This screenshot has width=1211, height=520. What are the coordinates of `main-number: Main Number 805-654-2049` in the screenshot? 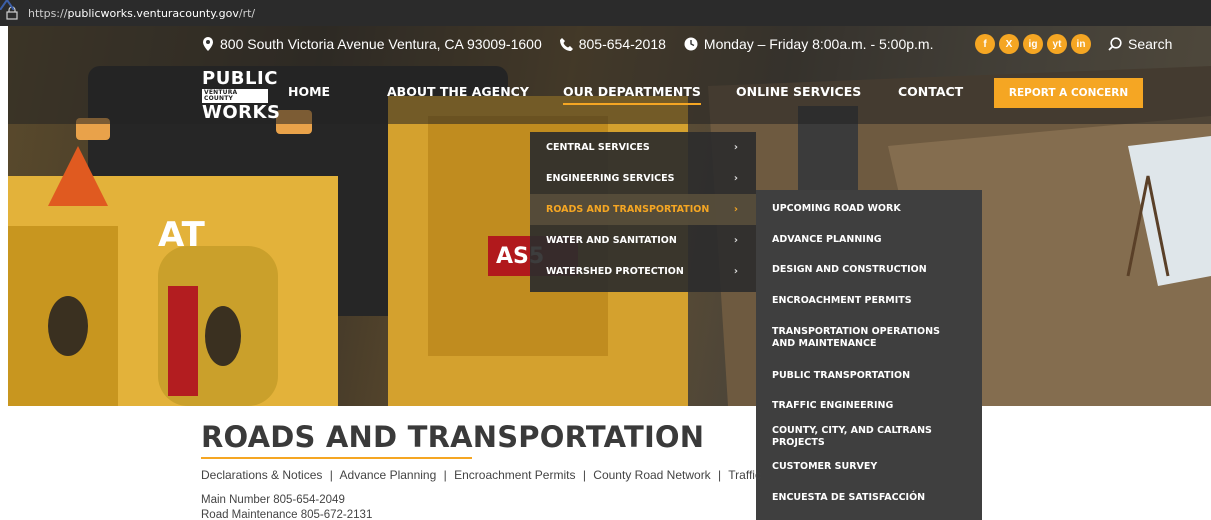 It's located at (273, 500).